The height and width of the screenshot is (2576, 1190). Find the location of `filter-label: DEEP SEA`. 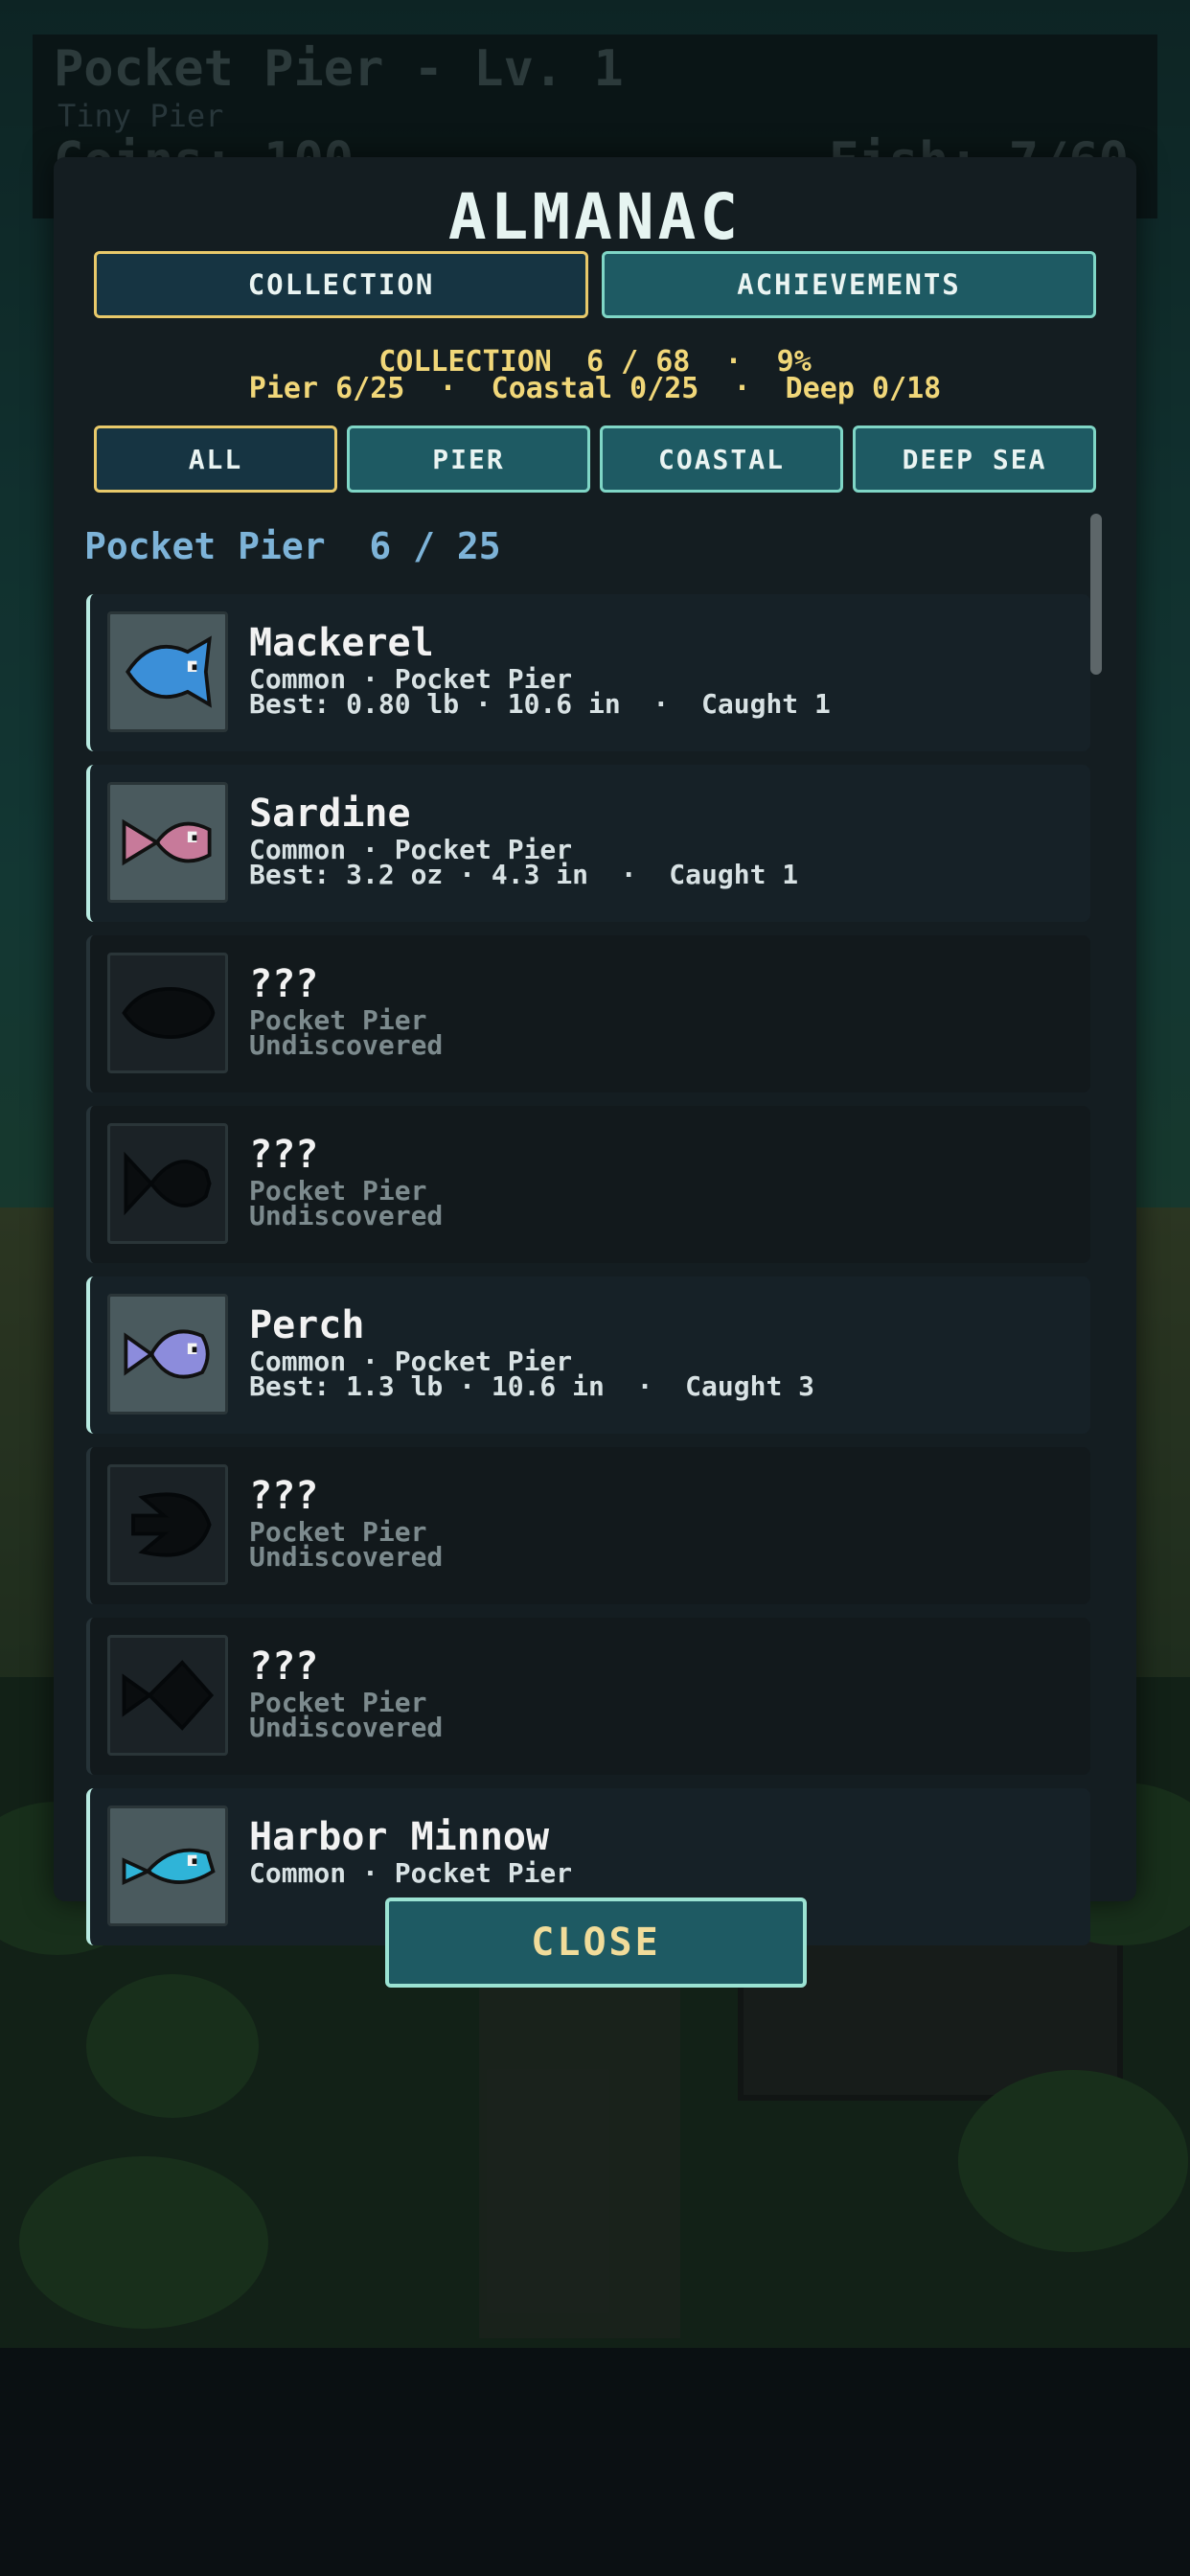

filter-label: DEEP SEA is located at coordinates (975, 459).